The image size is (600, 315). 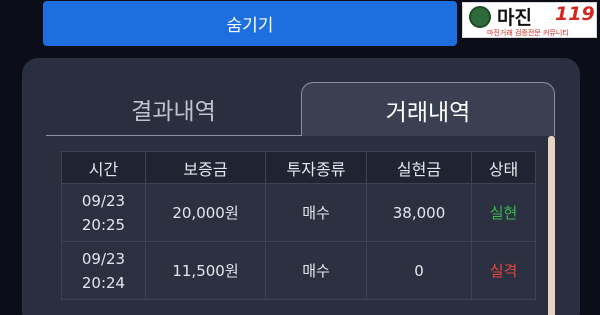 What do you see at coordinates (103, 224) in the screenshot?
I see `cell-clock: 20:25` at bounding box center [103, 224].